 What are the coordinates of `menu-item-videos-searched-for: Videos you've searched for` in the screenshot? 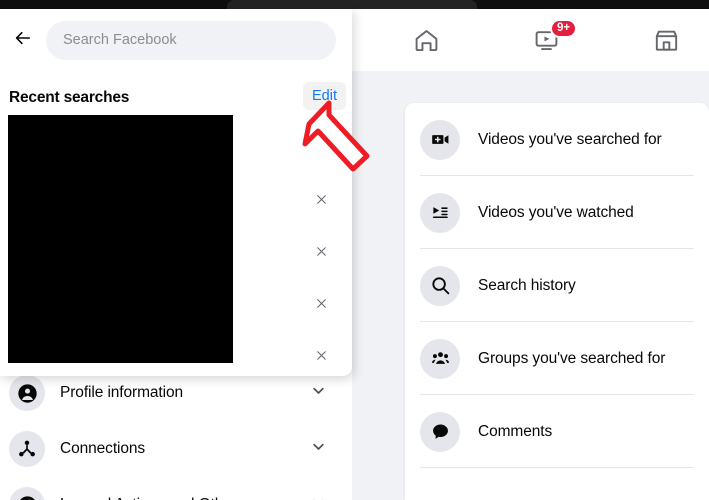 It's located at (557, 139).